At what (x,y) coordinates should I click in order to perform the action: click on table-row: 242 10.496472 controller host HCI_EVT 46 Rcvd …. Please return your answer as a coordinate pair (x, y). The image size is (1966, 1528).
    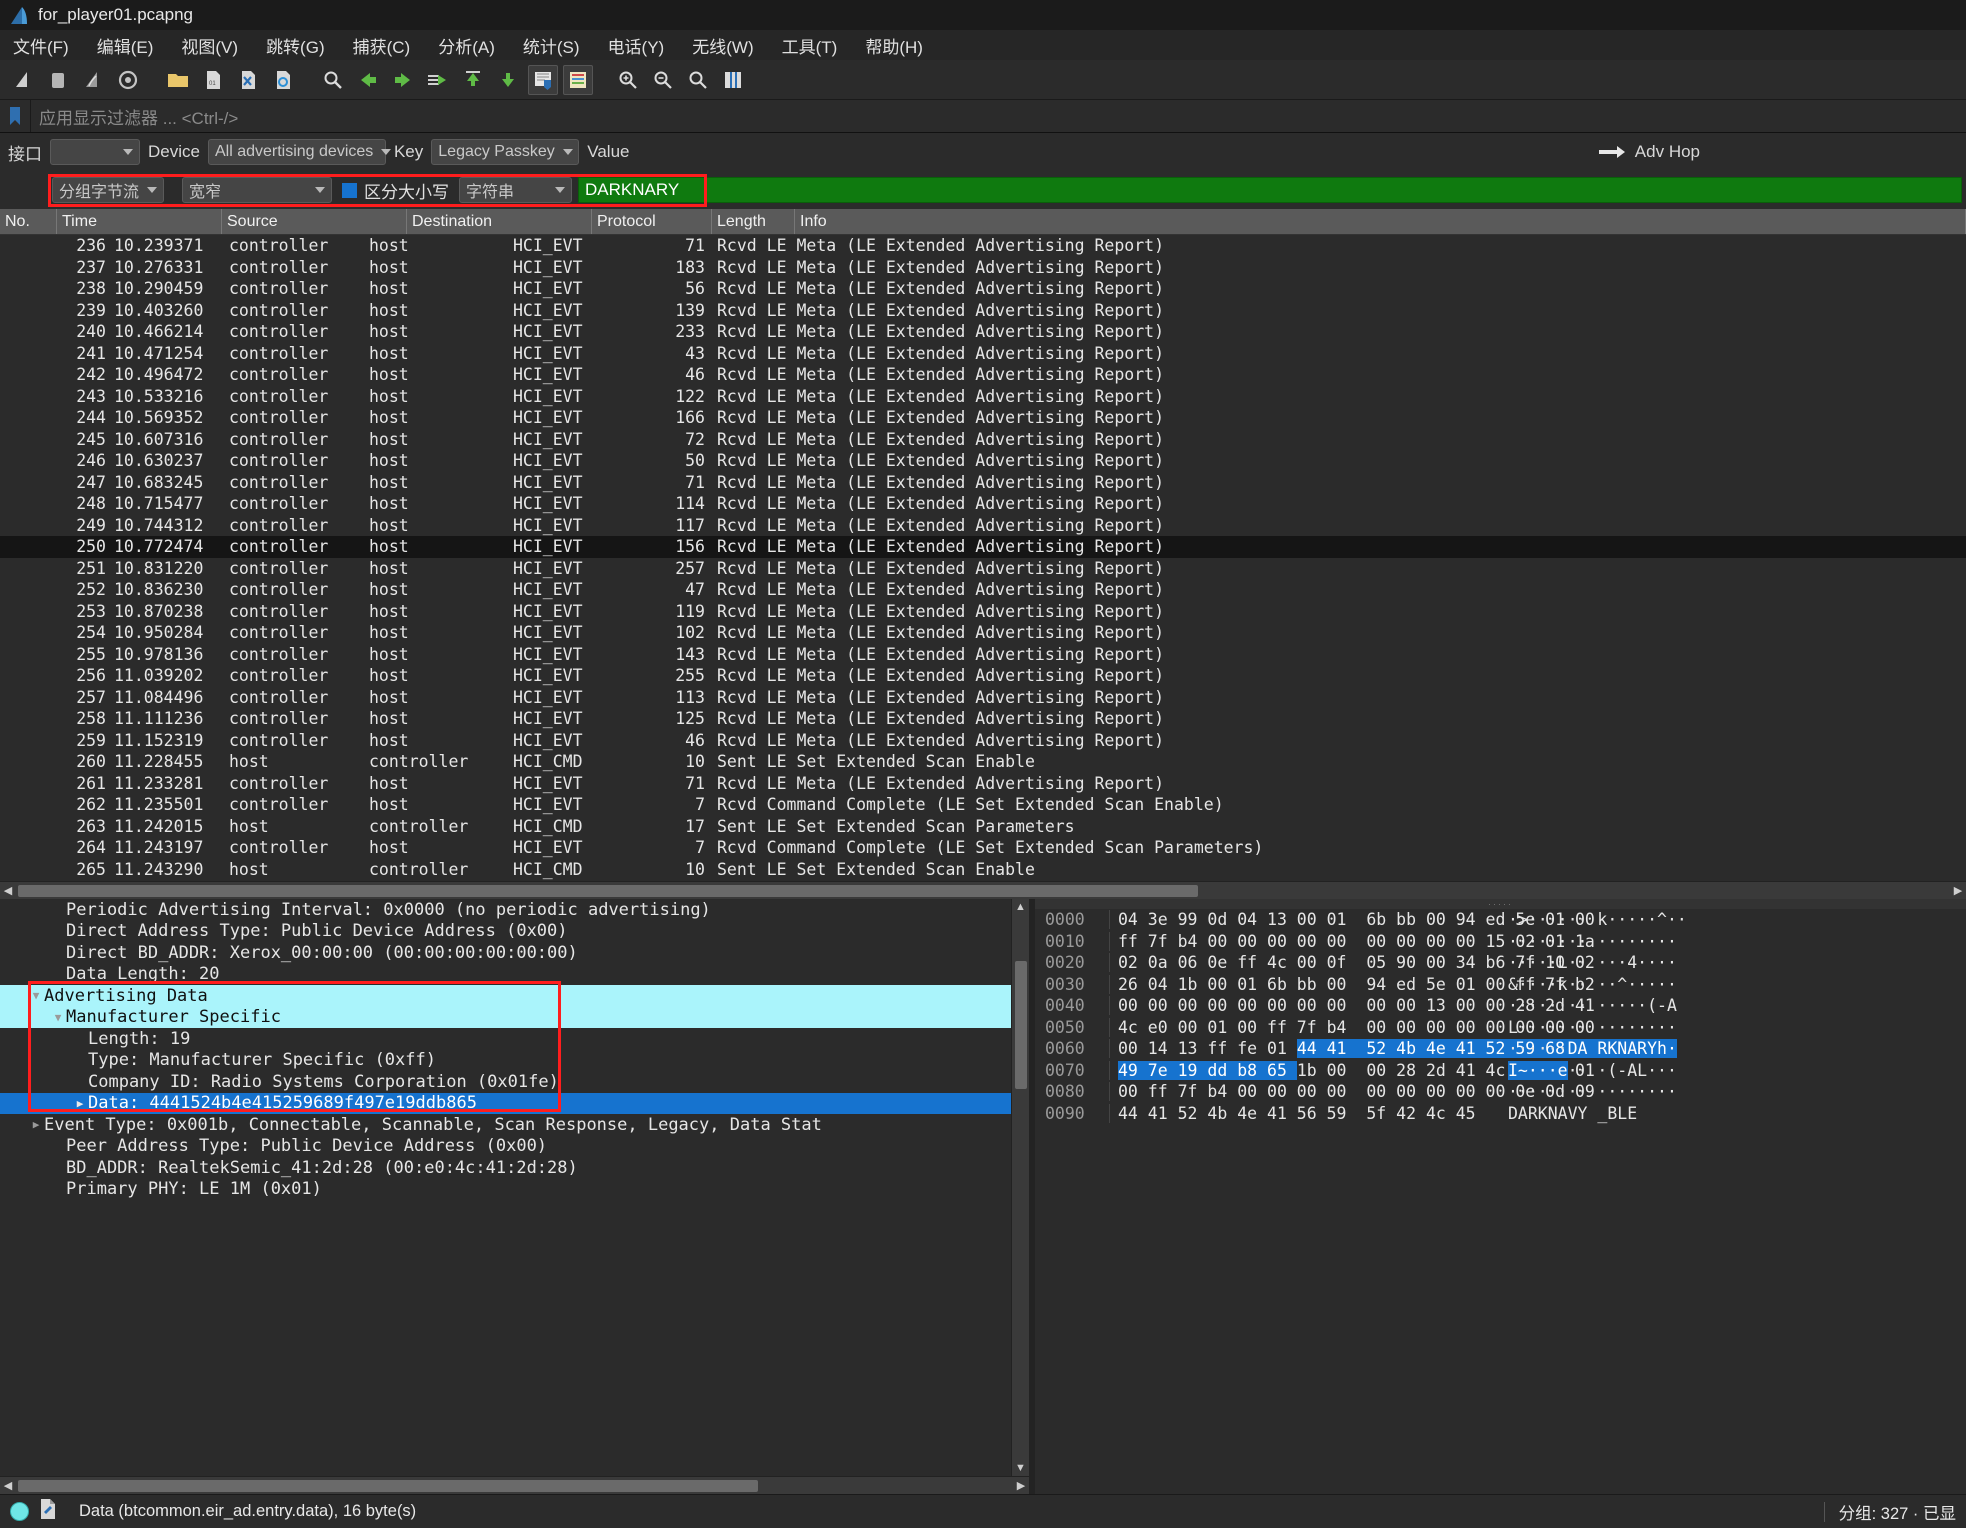
    Looking at the image, I should click on (983, 375).